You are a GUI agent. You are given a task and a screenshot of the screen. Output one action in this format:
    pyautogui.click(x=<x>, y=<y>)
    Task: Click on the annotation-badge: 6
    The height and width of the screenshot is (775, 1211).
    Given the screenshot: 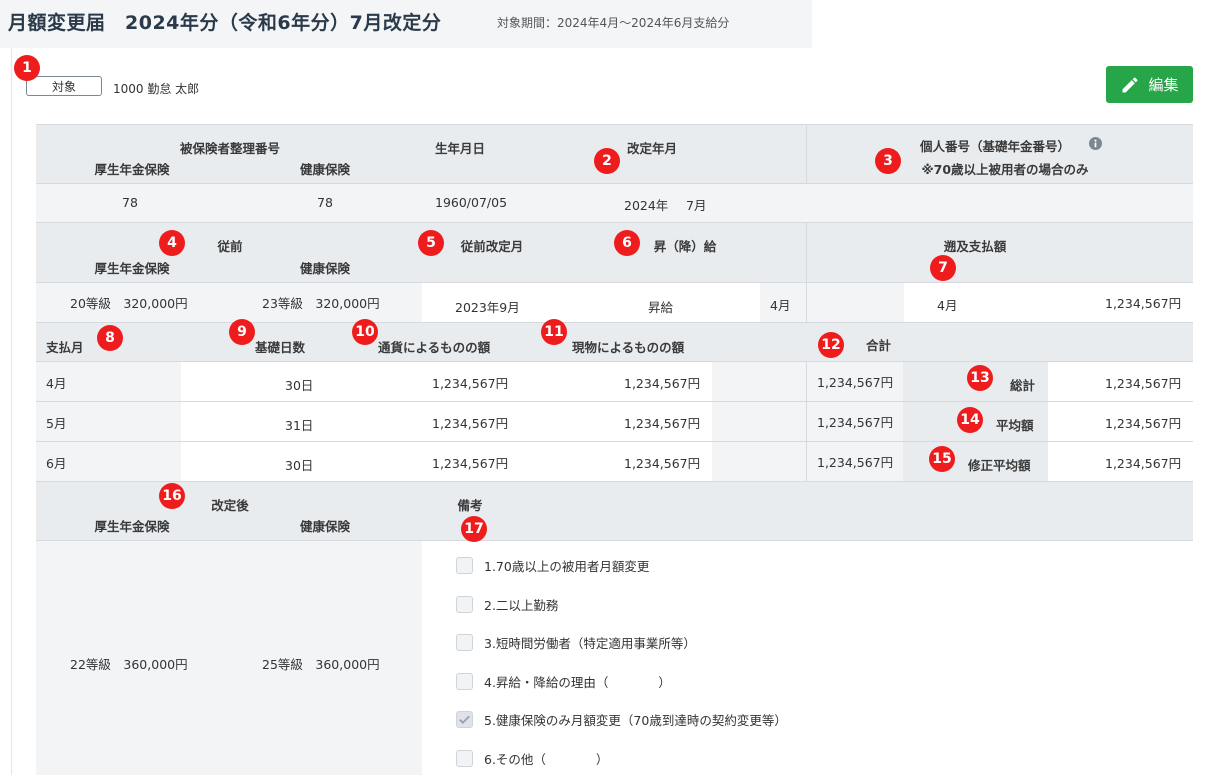 What is the action you would take?
    pyautogui.click(x=627, y=243)
    